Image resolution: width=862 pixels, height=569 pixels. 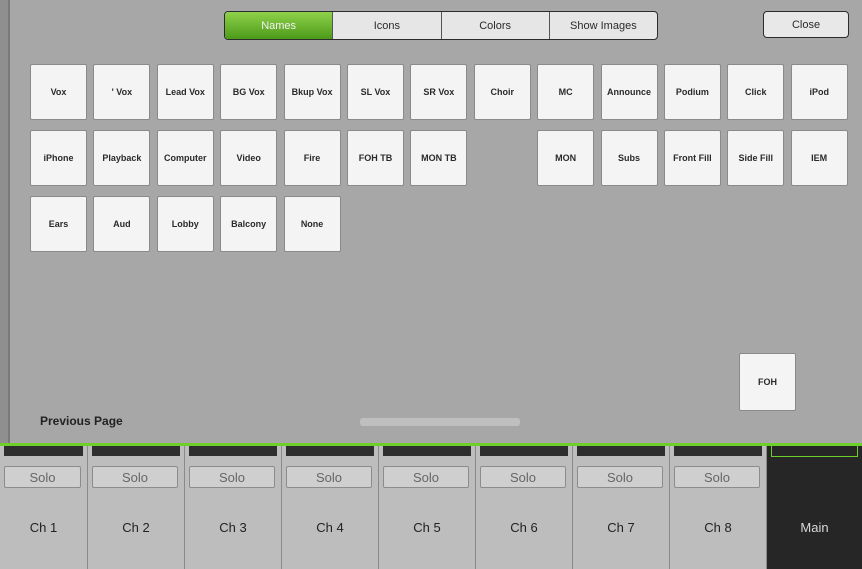 I want to click on name-button: SR Vox, so click(x=439, y=92).